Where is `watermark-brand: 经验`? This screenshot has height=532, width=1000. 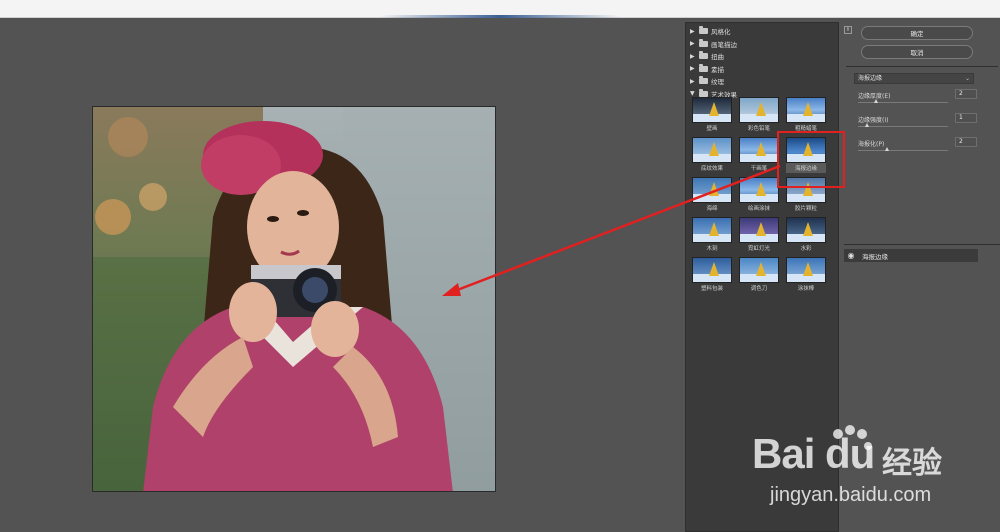 watermark-brand: 经验 is located at coordinates (912, 463).